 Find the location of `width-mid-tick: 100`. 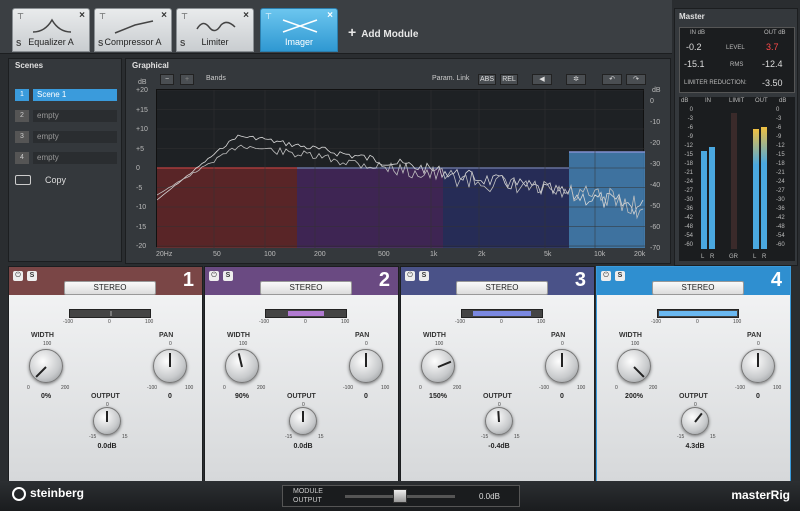

width-mid-tick: 100 is located at coordinates (635, 344).